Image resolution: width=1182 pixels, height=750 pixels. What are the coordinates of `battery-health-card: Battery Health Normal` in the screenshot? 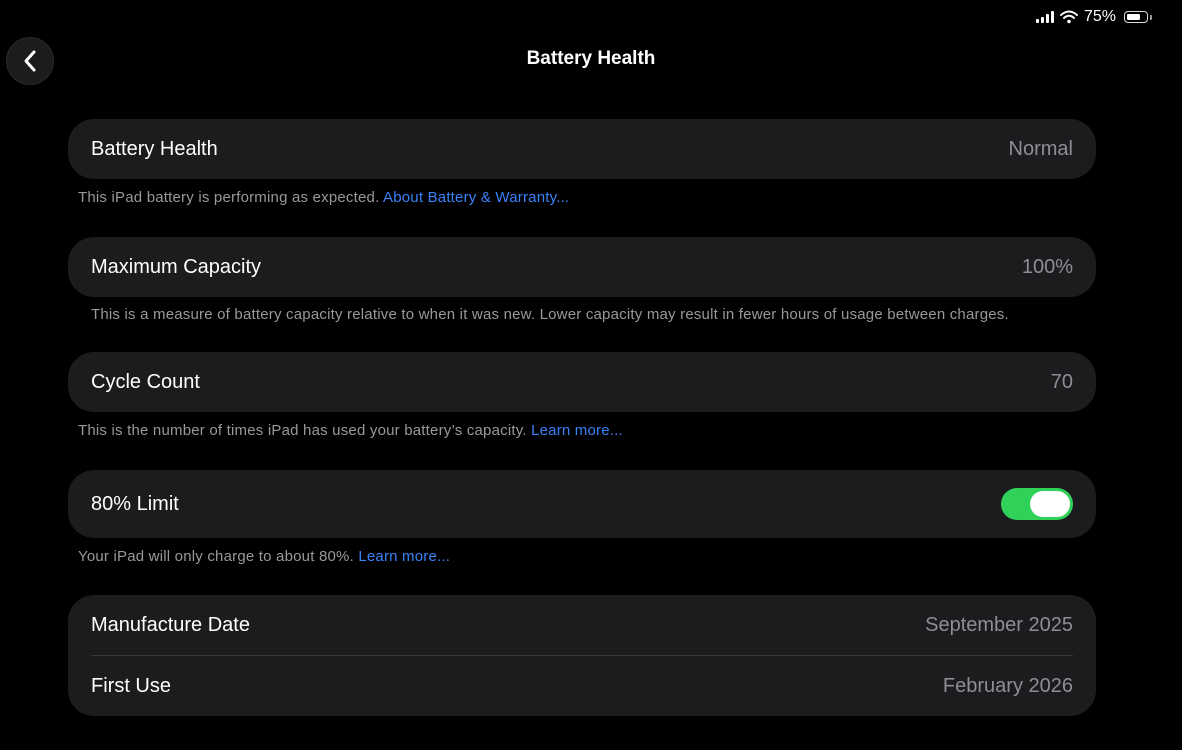 It's located at (582, 149).